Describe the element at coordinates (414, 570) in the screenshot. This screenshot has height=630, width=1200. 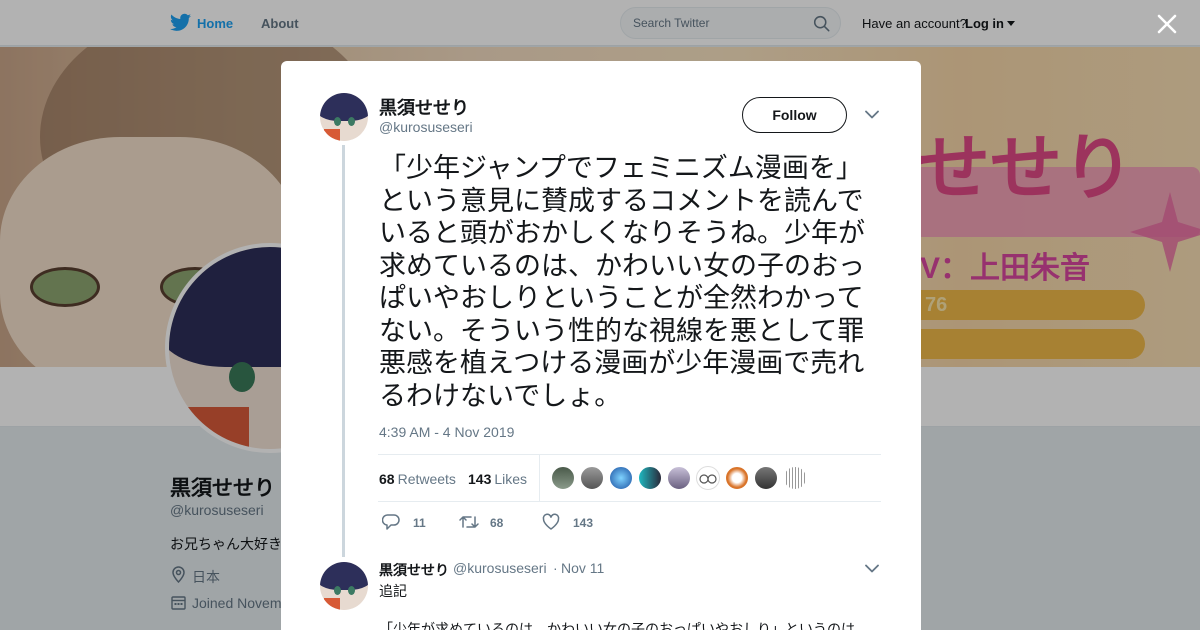
I see `reply-author-name: 黒須せせり` at that location.